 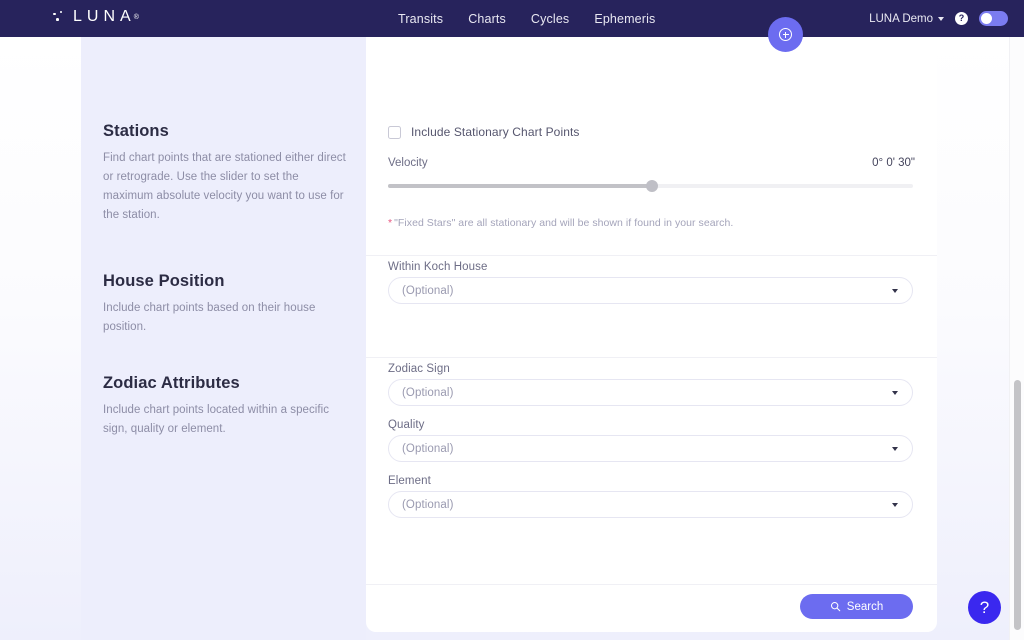 I want to click on zodiac-sign-value: (Optional), so click(x=428, y=392).